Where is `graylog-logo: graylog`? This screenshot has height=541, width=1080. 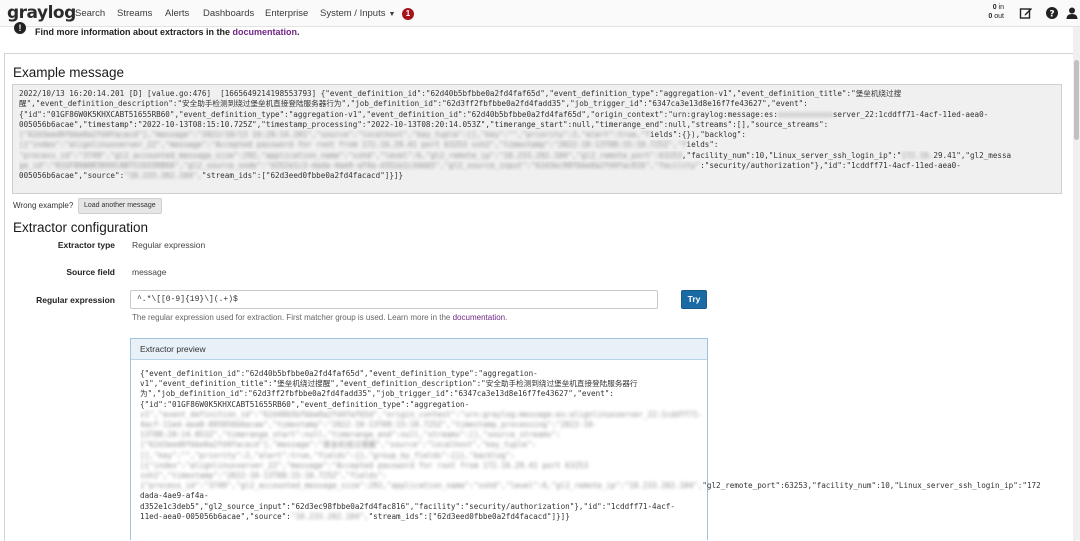 graylog-logo: graylog is located at coordinates (41, 13).